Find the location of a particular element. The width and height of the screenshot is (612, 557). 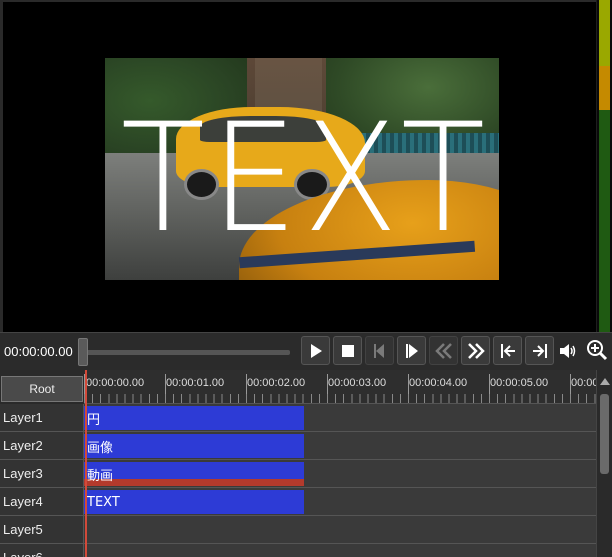

stop-icon is located at coordinates (347, 350).